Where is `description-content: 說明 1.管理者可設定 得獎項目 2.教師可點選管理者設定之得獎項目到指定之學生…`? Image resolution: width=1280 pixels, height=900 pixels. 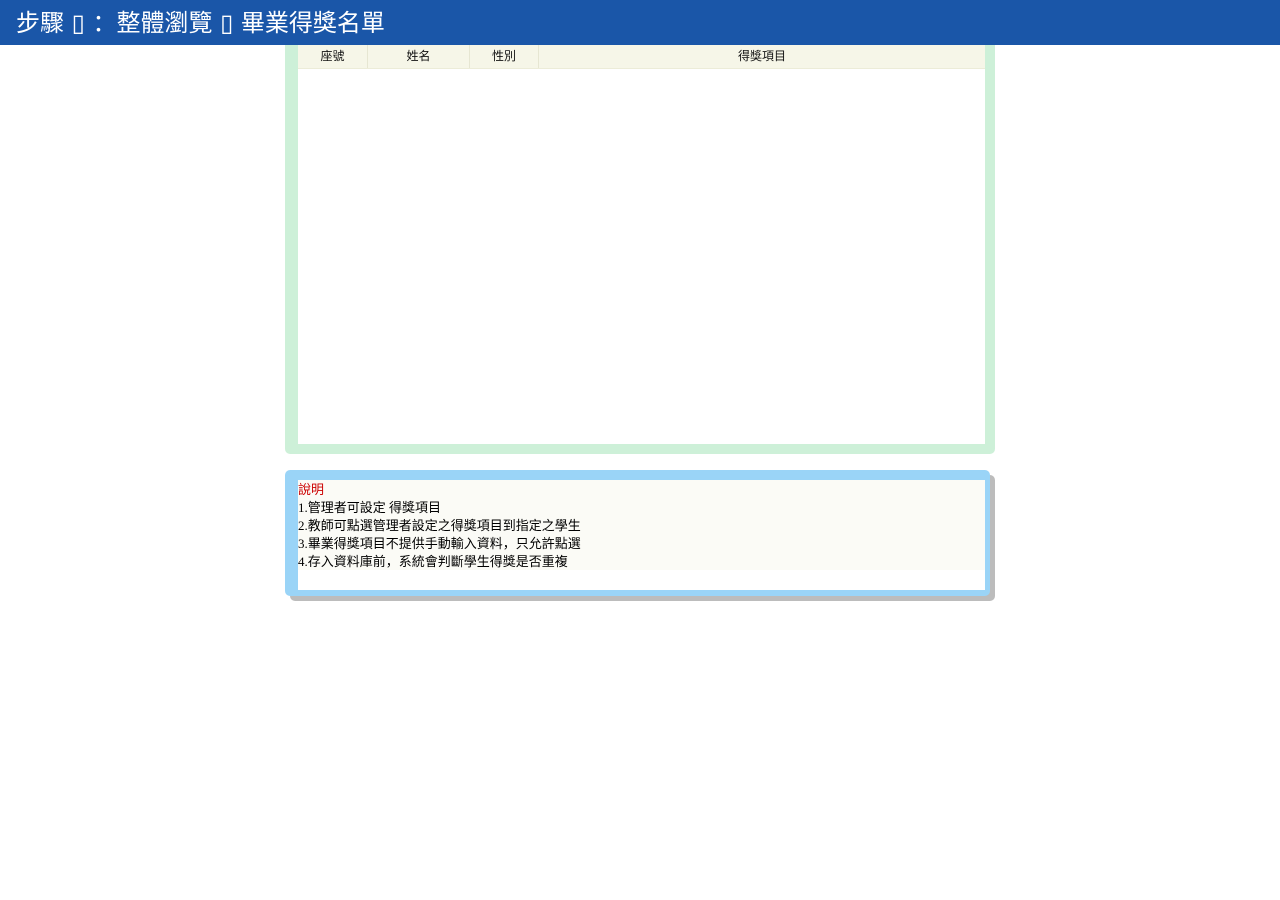
description-content: 說明 1.管理者可設定 得獎項目 2.教師可點選管理者設定之得獎項目到指定之學生… is located at coordinates (641, 525).